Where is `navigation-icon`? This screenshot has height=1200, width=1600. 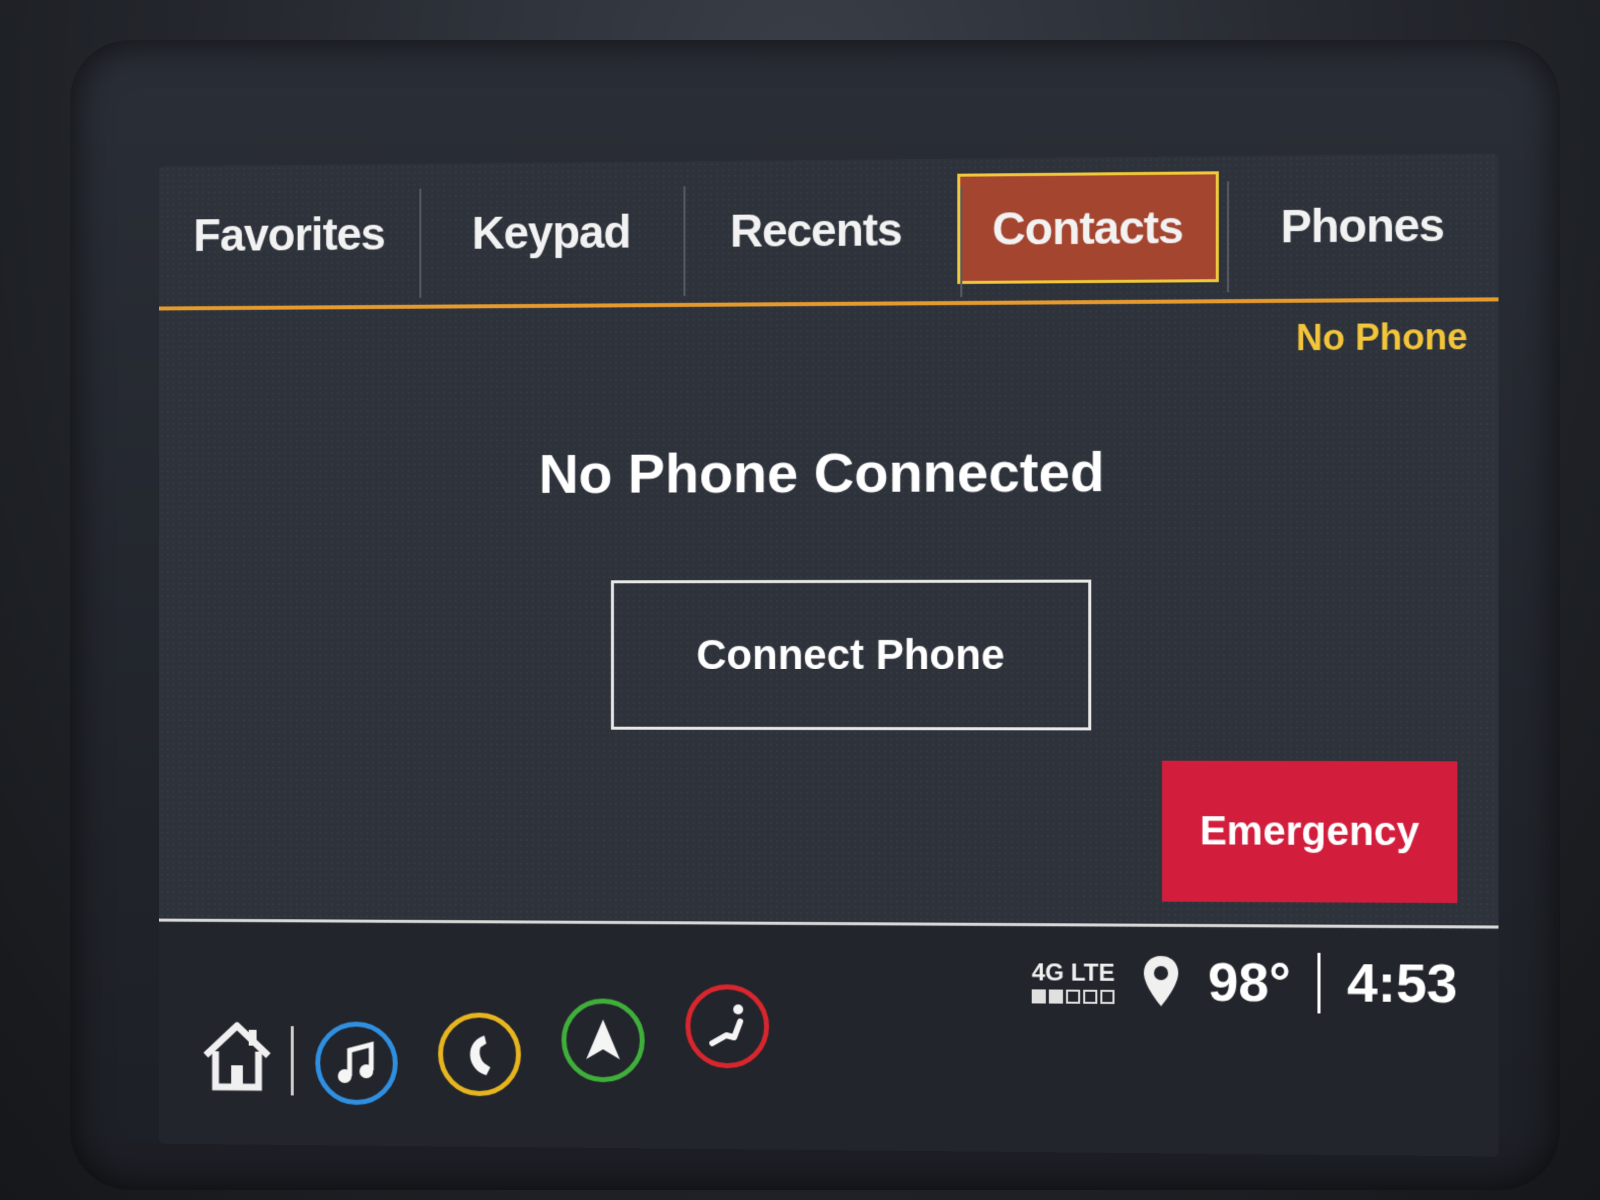
navigation-icon is located at coordinates (603, 1040).